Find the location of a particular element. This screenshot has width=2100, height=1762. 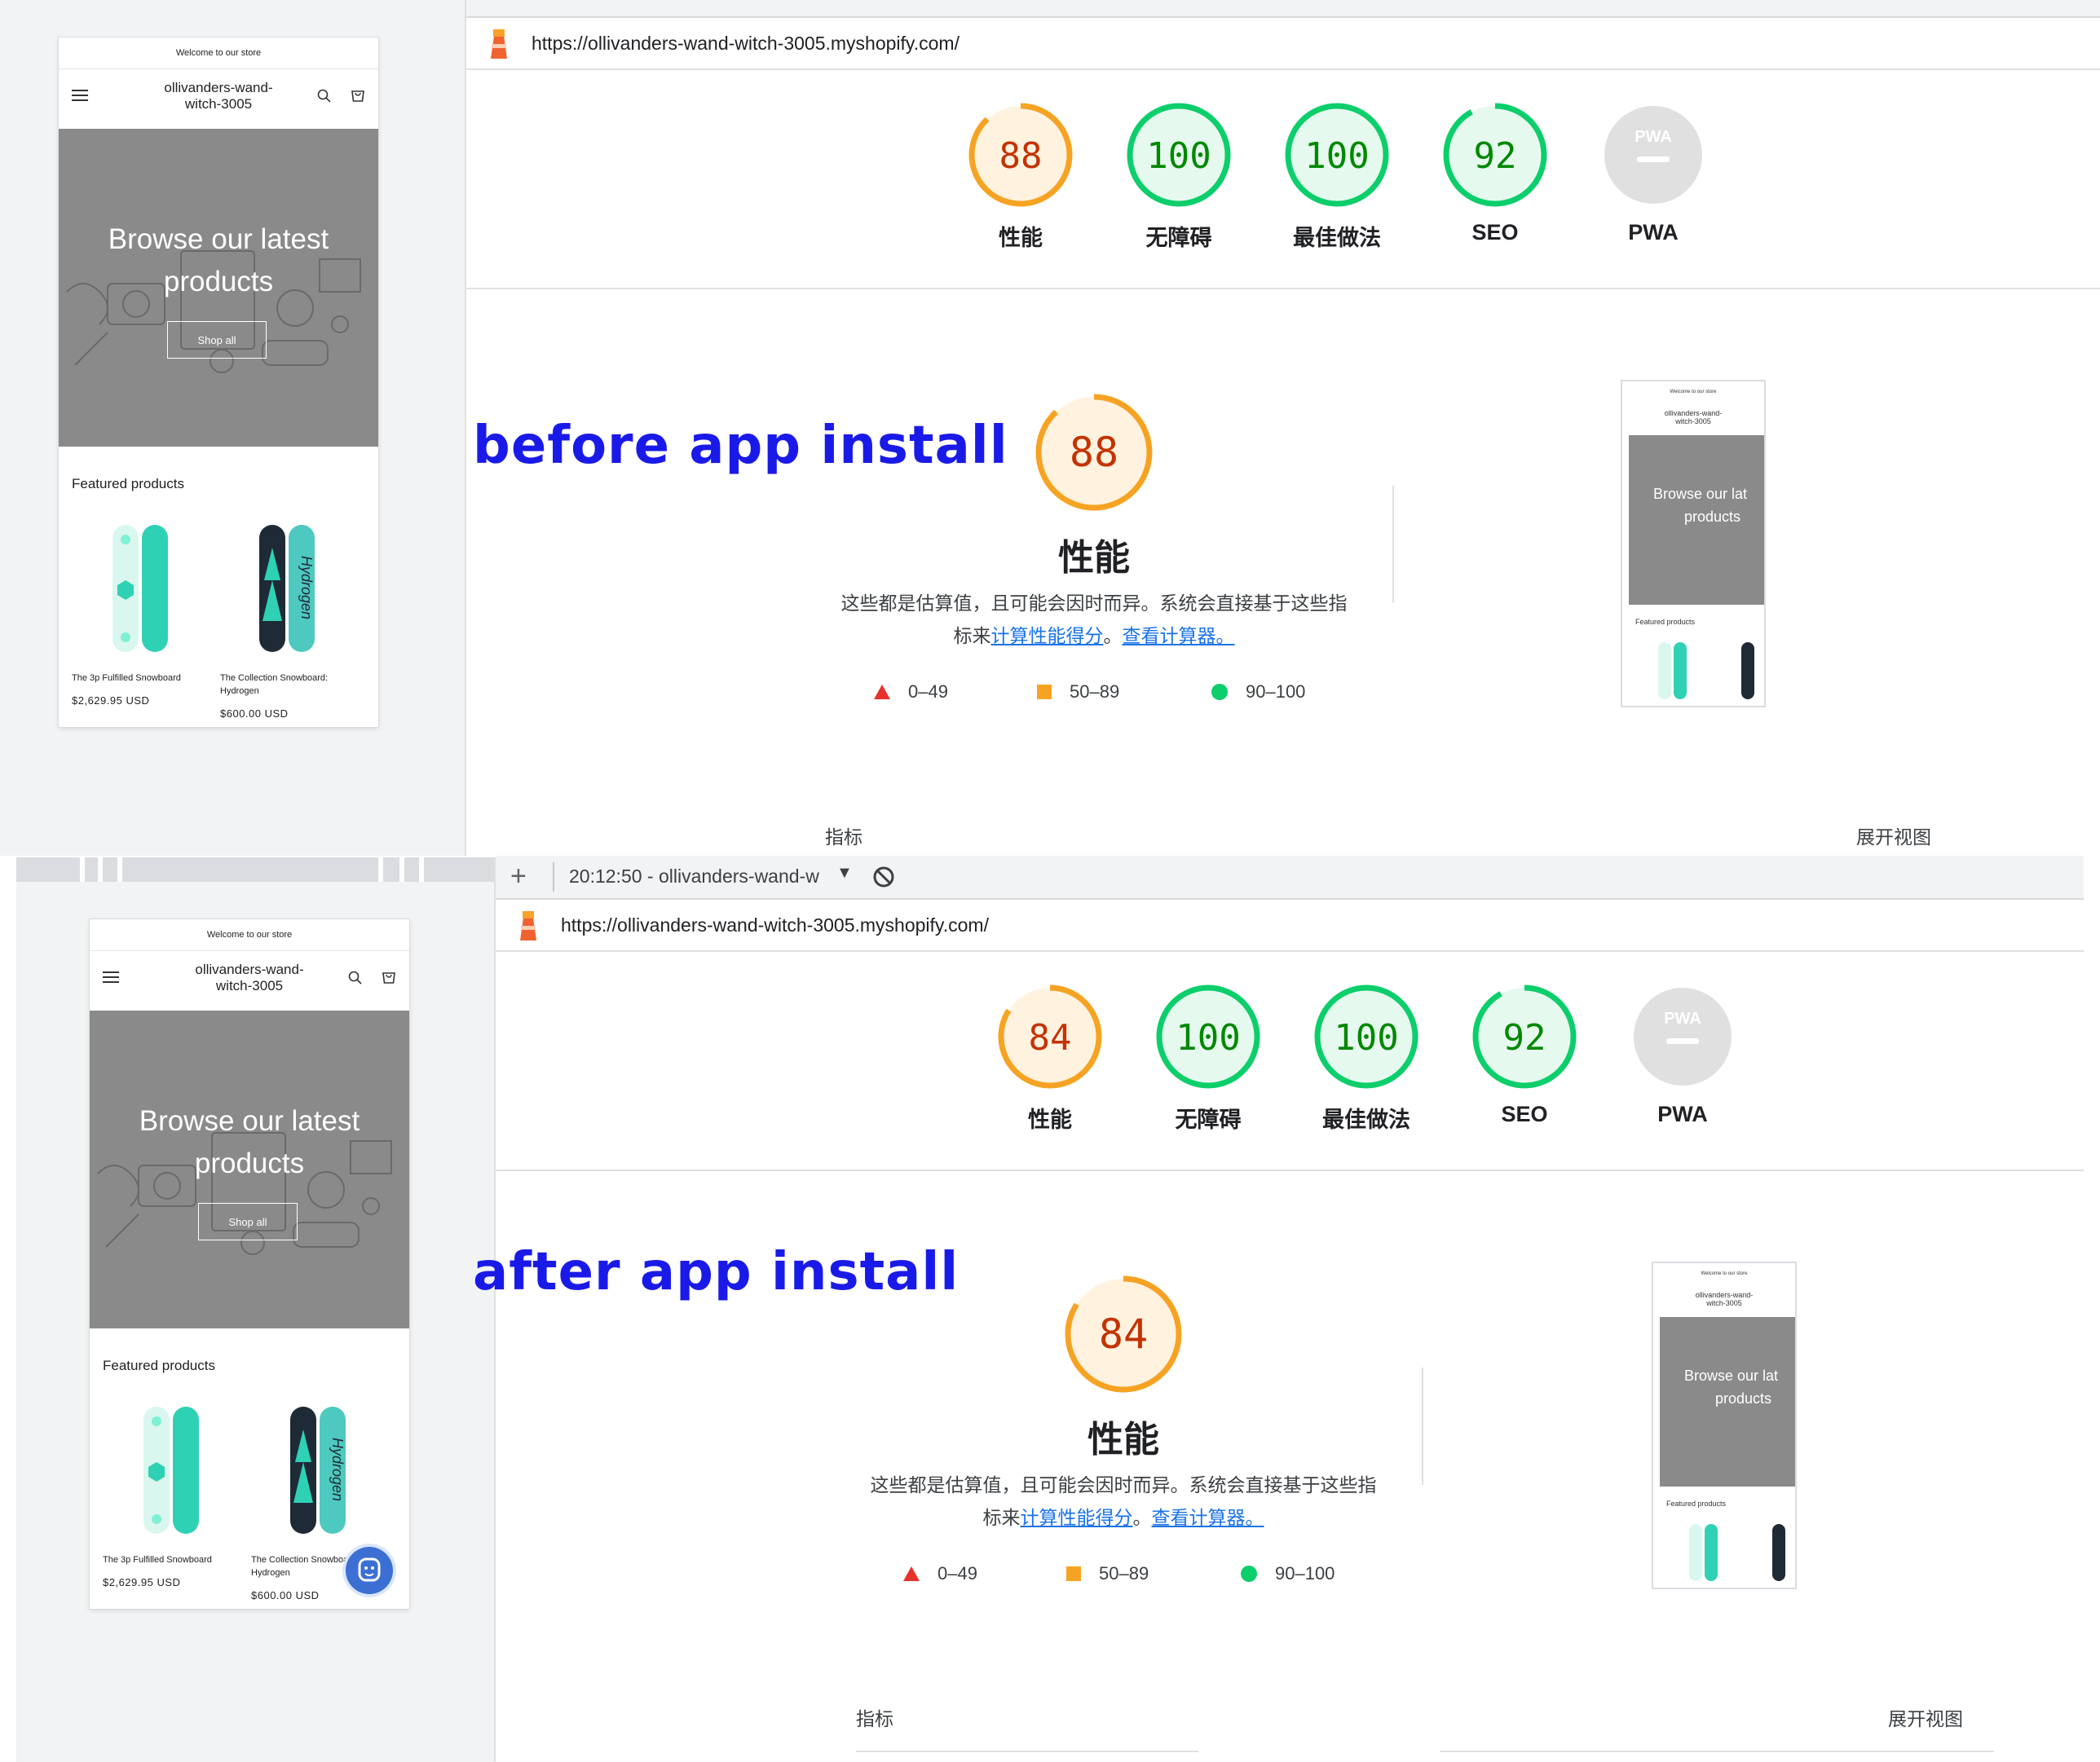

performance-score: 88 is located at coordinates (1094, 452).